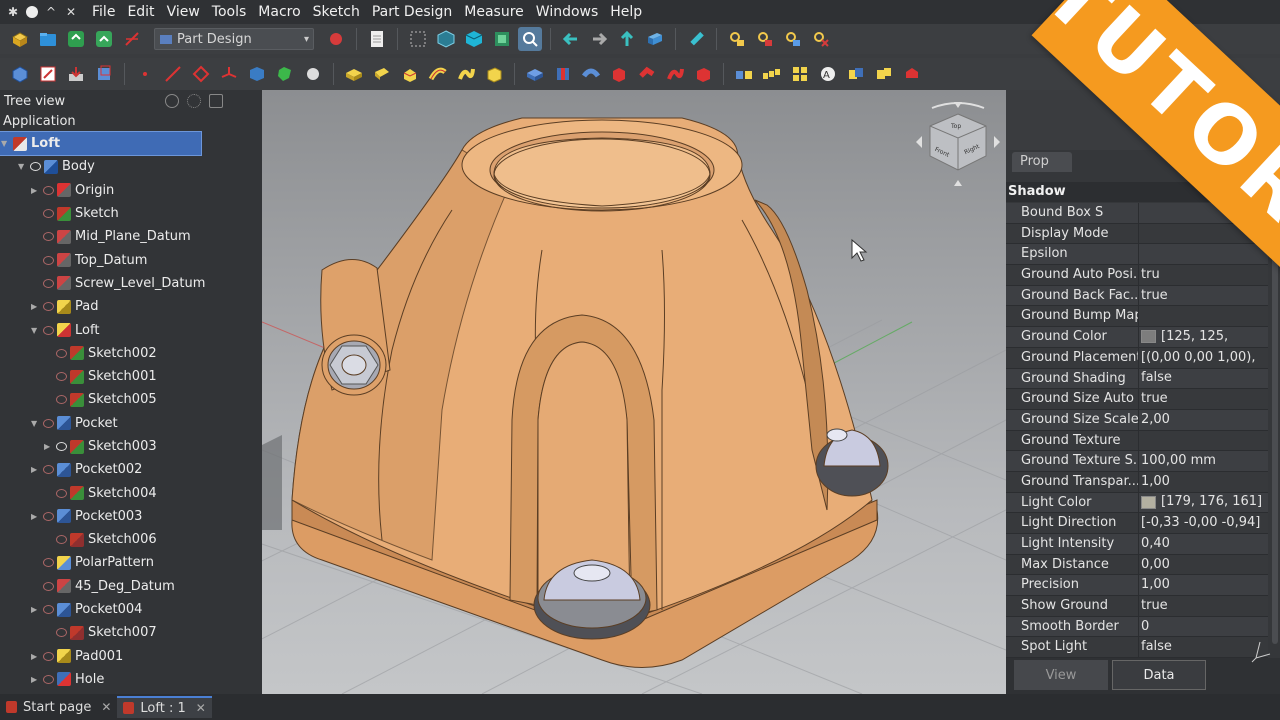 This screenshot has width=1280, height=720. I want to click on tab-view: View, so click(1061, 675).